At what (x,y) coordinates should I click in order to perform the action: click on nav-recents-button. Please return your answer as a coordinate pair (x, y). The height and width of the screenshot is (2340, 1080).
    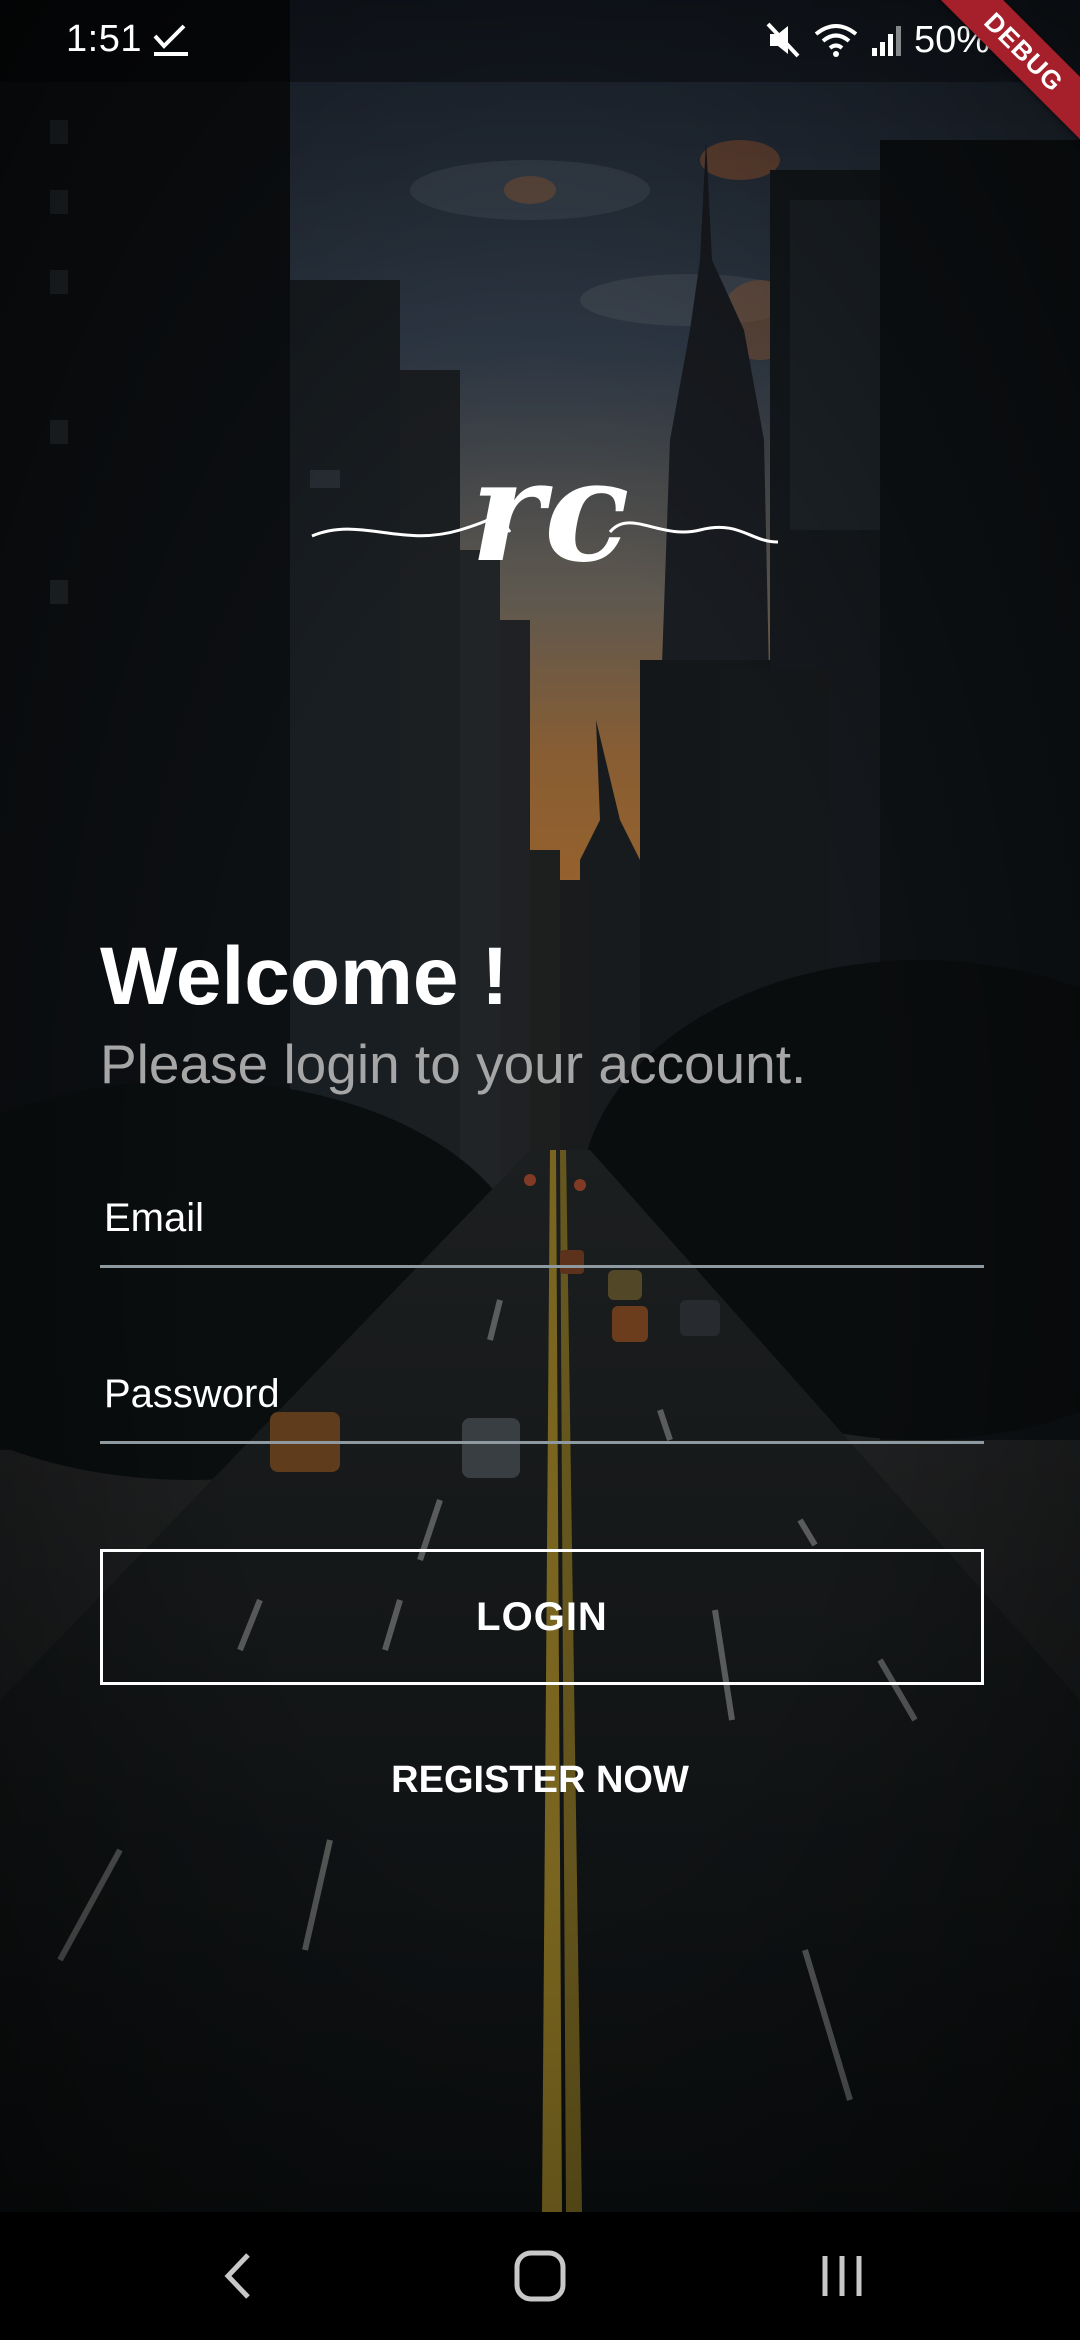
    Looking at the image, I should click on (842, 2276).